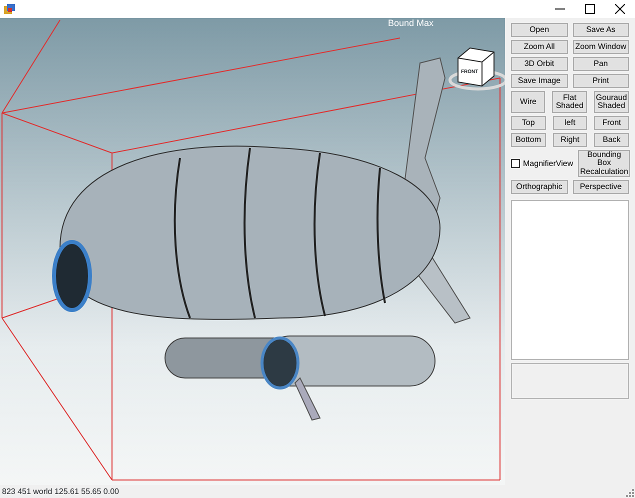  What do you see at coordinates (590, 9) in the screenshot?
I see `maximize-icon` at bounding box center [590, 9].